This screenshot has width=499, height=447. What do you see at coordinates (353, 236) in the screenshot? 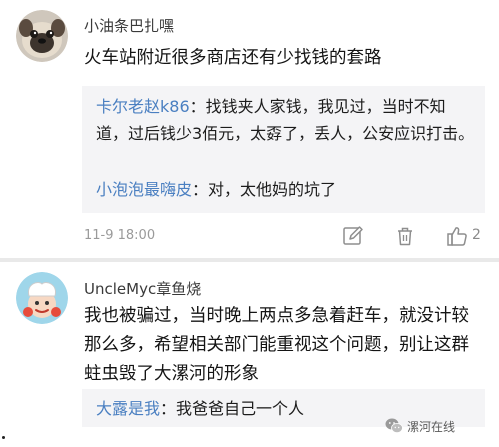
I see `edit-icon` at bounding box center [353, 236].